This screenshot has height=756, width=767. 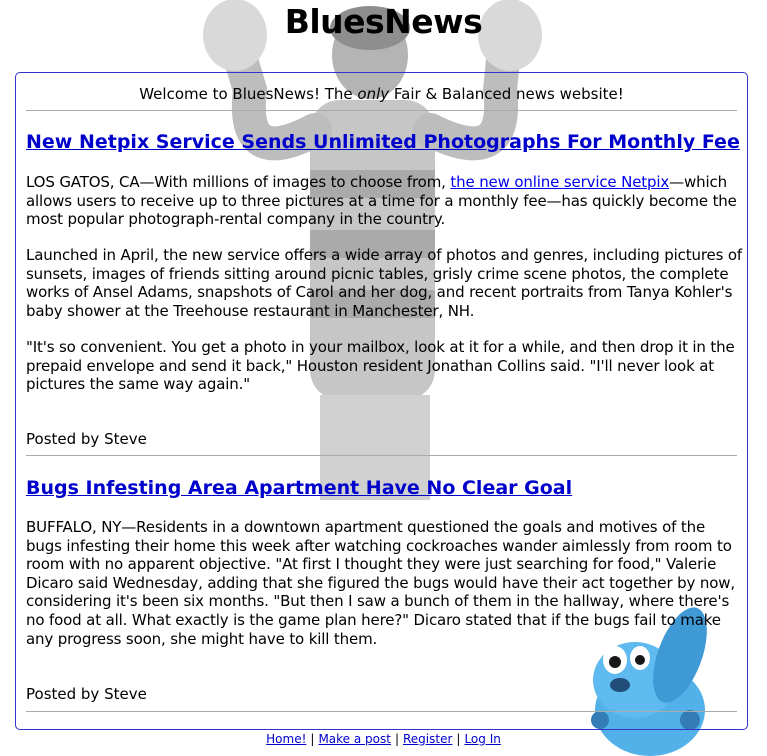 I want to click on post-1-author: Posted by Steve, so click(x=86, y=439).